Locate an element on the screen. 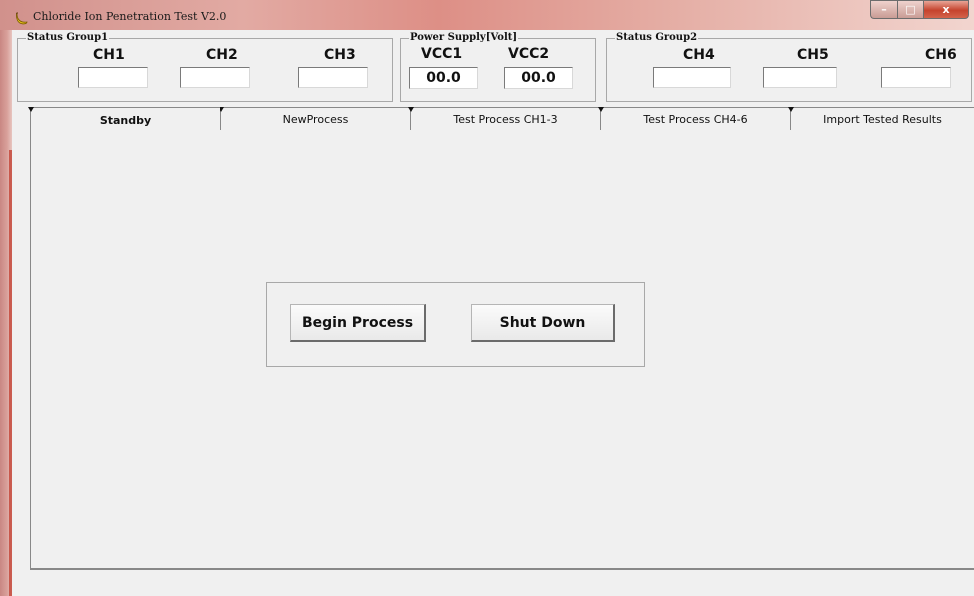 Image resolution: width=974 pixels, height=596 pixels. vcc2-value-field: 00.0 is located at coordinates (538, 78).